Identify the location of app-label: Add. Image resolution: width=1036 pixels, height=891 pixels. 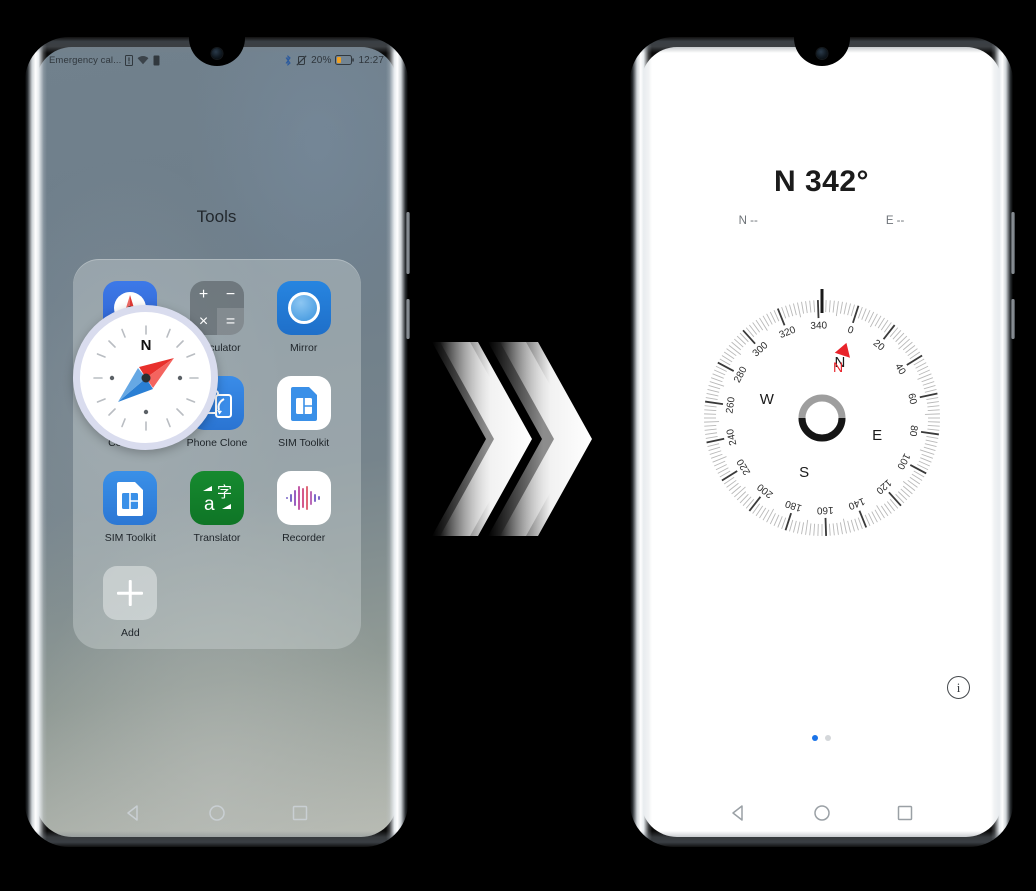
(130, 633).